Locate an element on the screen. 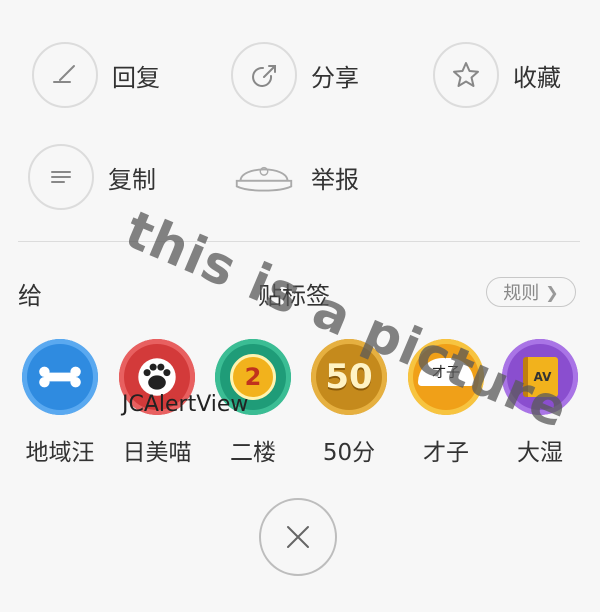  favorite-action: 收藏 is located at coordinates (497, 75).